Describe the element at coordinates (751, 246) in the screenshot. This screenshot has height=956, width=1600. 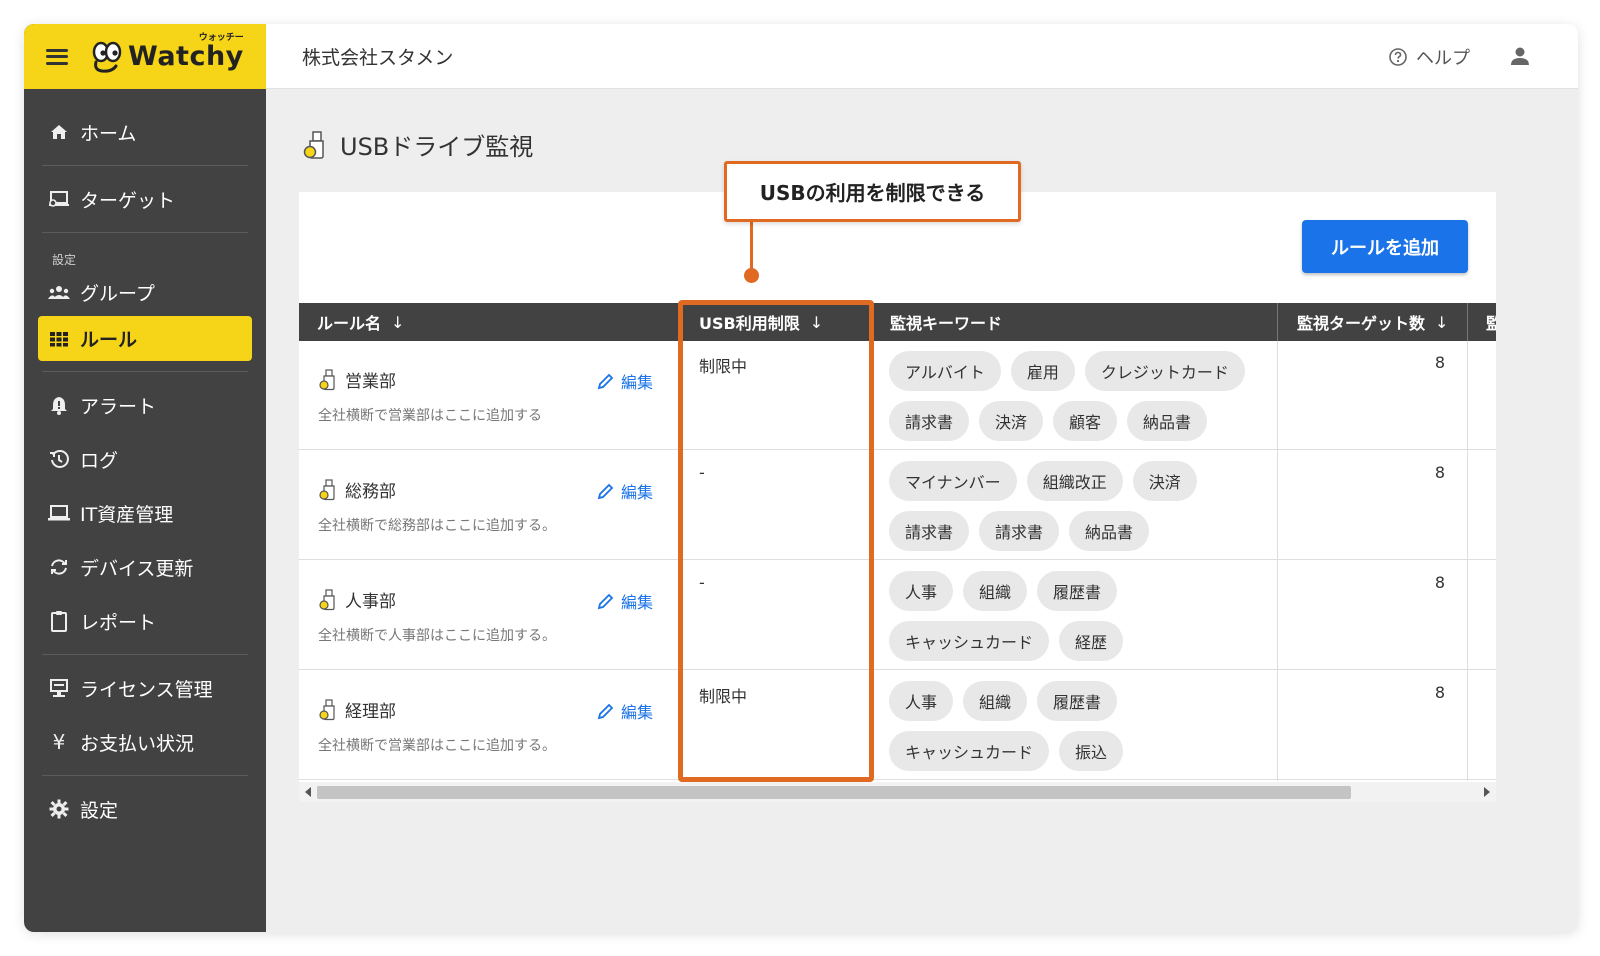
I see `callout-connector` at that location.